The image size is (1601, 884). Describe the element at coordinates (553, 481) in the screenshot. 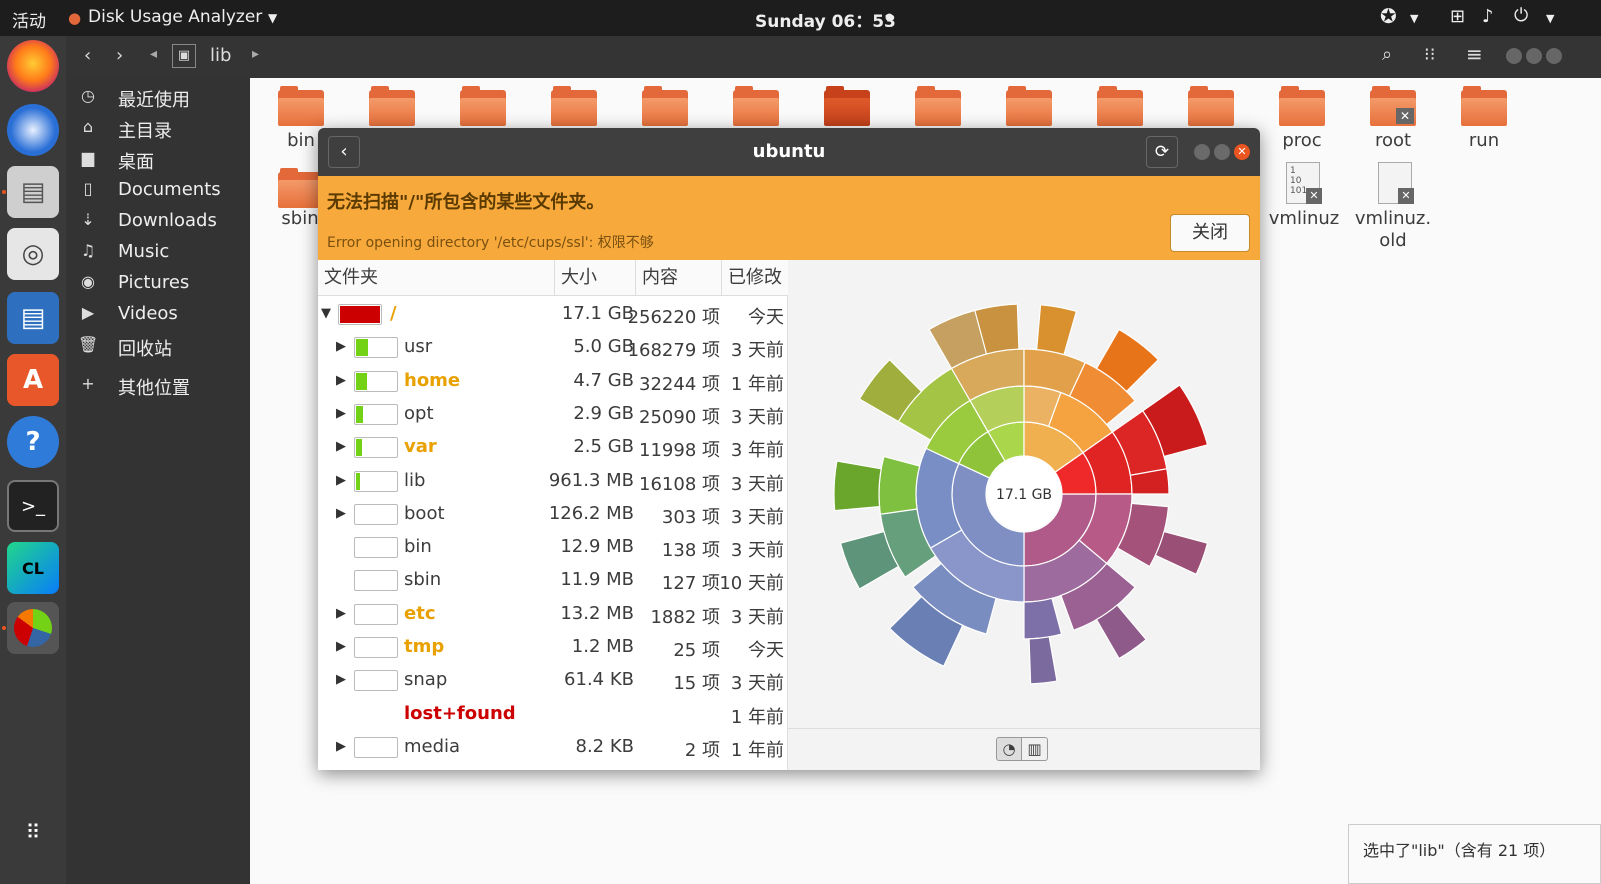

I see `table-row: ▶ lib 961.3 MB 16108 项 3 天前` at that location.